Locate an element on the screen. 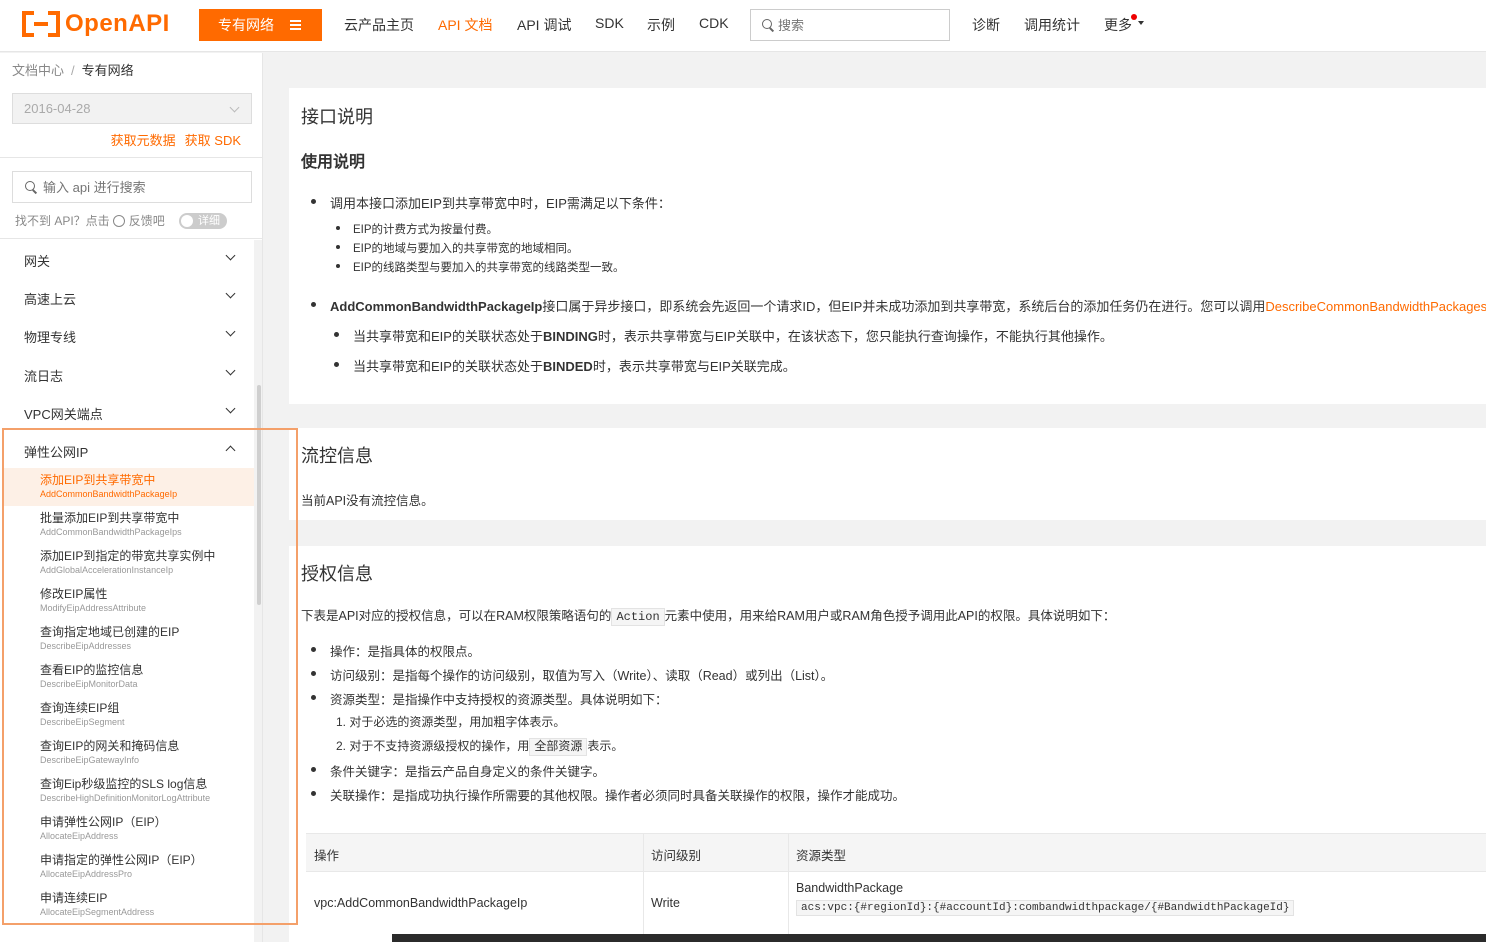 The width and height of the screenshot is (1486, 942). api-item-name: AllocateEipAddress is located at coordinates (79, 836).